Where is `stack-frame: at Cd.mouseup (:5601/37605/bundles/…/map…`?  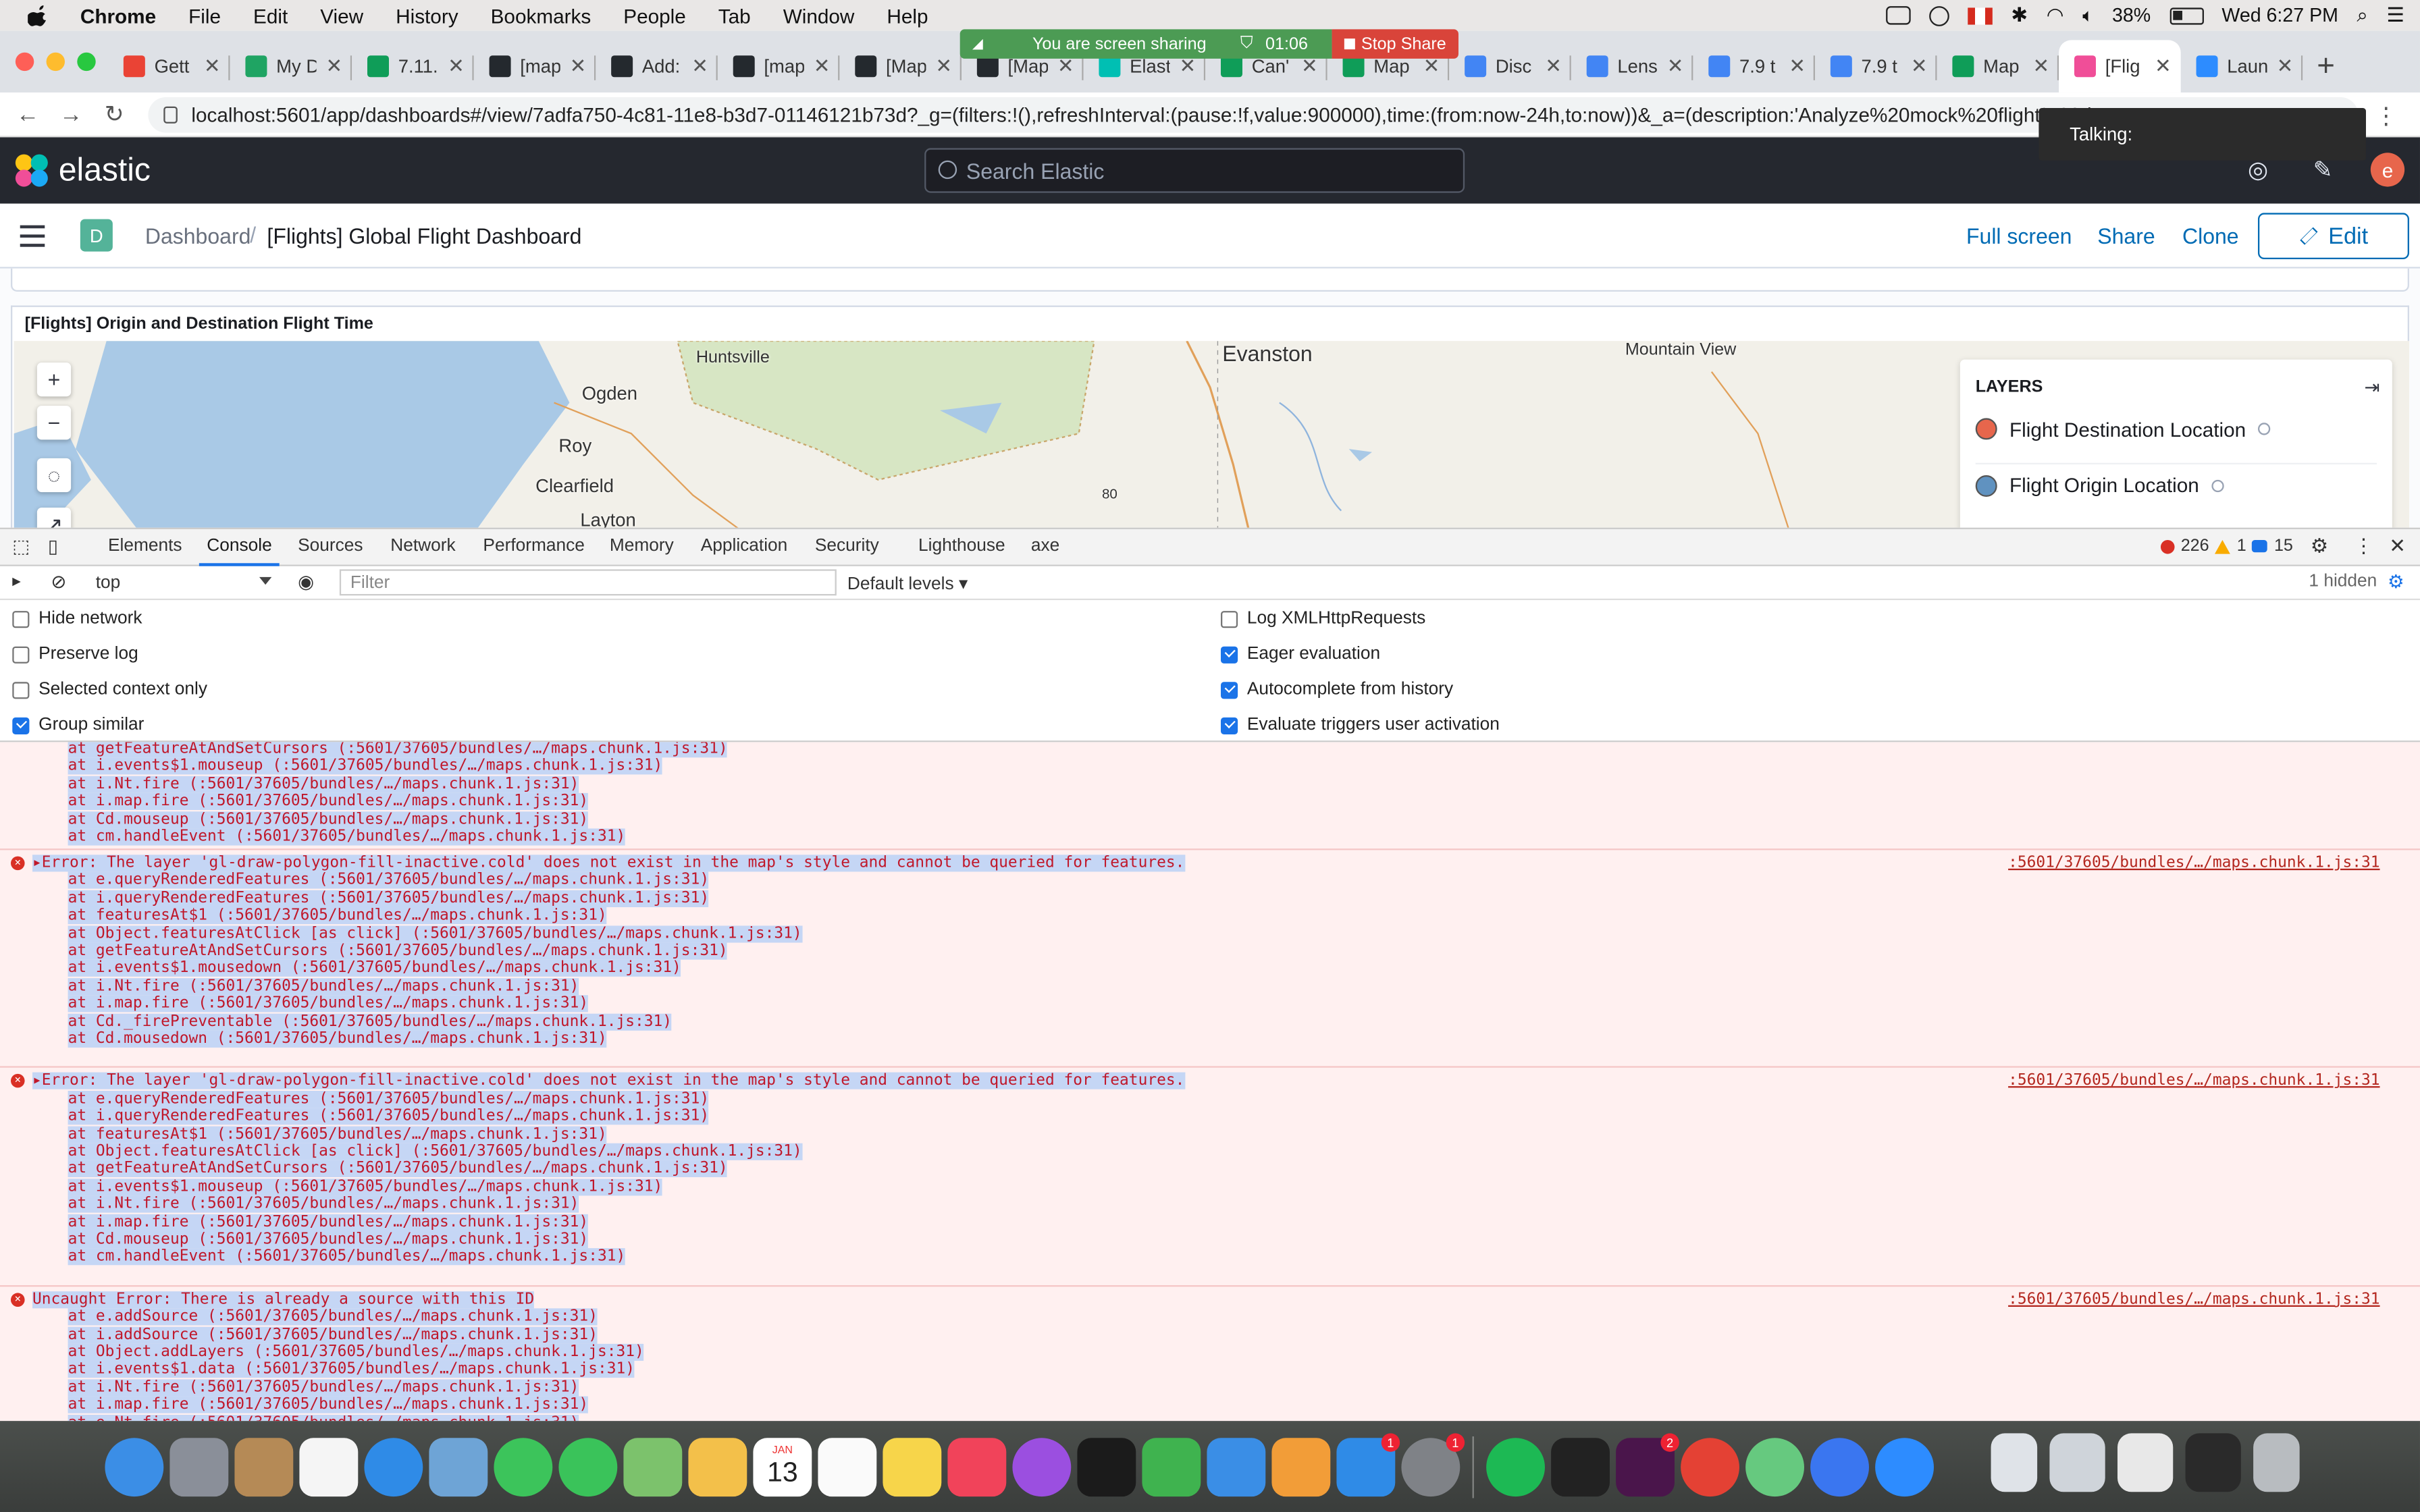 stack-frame: at Cd.mouseup (:5601/37605/bundles/…/map… is located at coordinates (328, 819).